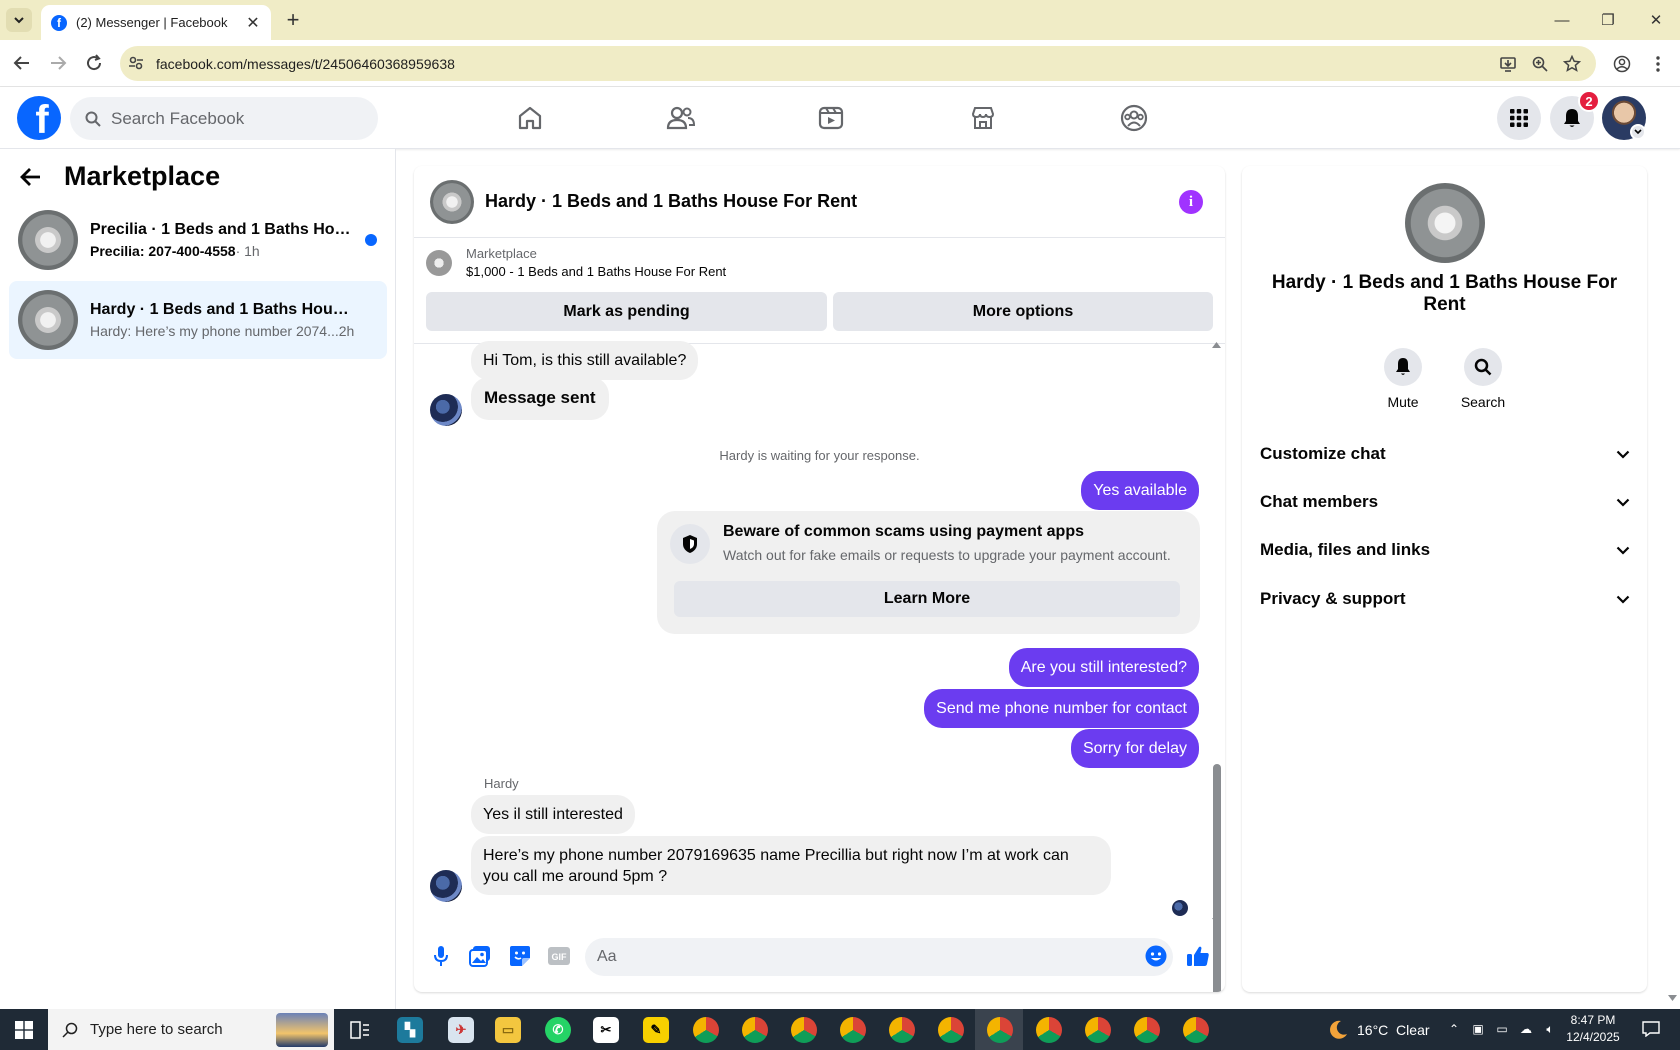 The width and height of the screenshot is (1680, 1050). What do you see at coordinates (59, 22) in the screenshot?
I see `facebook-favicon-icon: f` at bounding box center [59, 22].